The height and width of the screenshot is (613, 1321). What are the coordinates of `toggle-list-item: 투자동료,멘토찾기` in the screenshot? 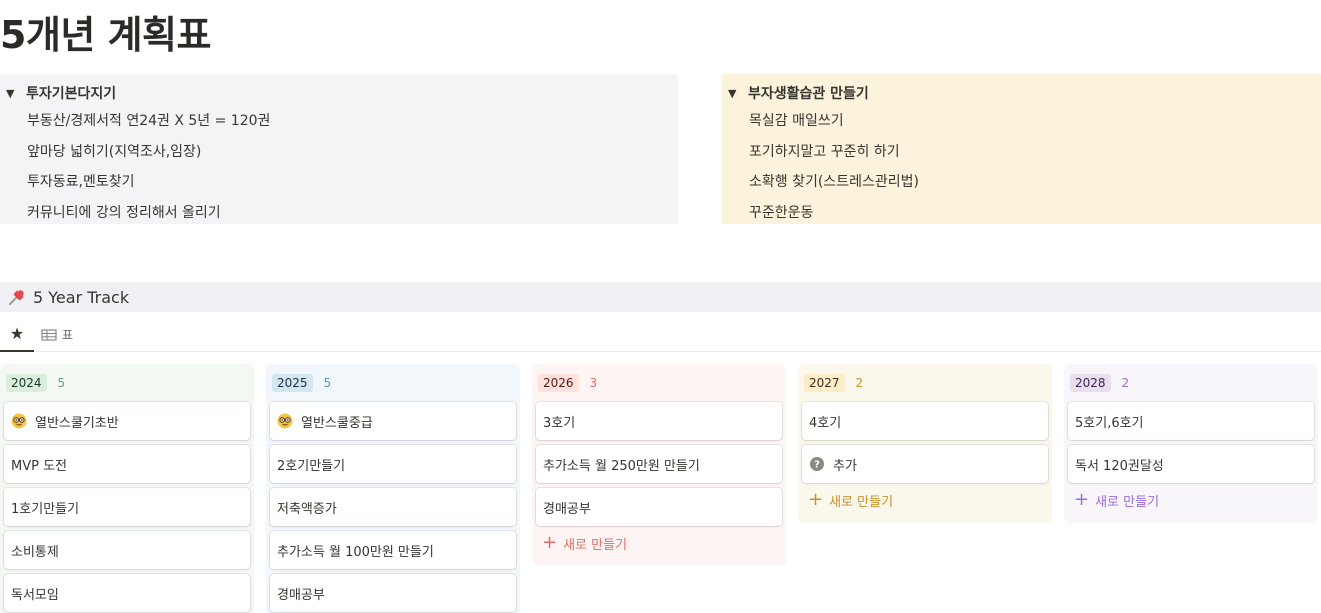 It's located at (81, 182).